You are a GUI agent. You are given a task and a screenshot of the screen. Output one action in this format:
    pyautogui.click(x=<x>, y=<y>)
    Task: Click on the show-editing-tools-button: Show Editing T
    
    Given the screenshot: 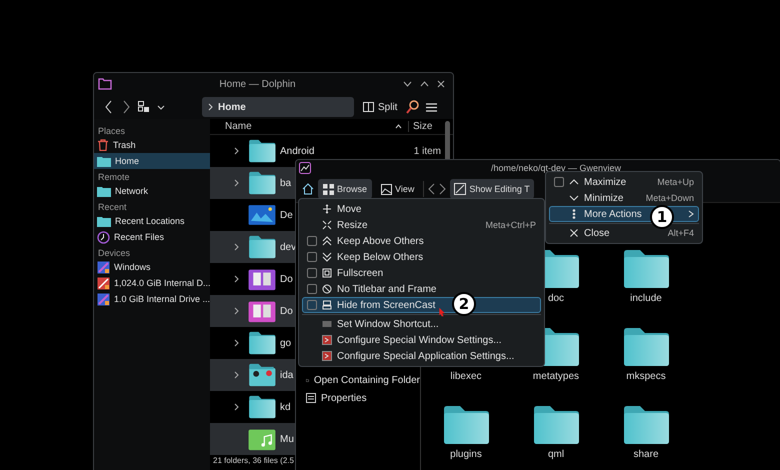 What is the action you would take?
    pyautogui.click(x=492, y=189)
    